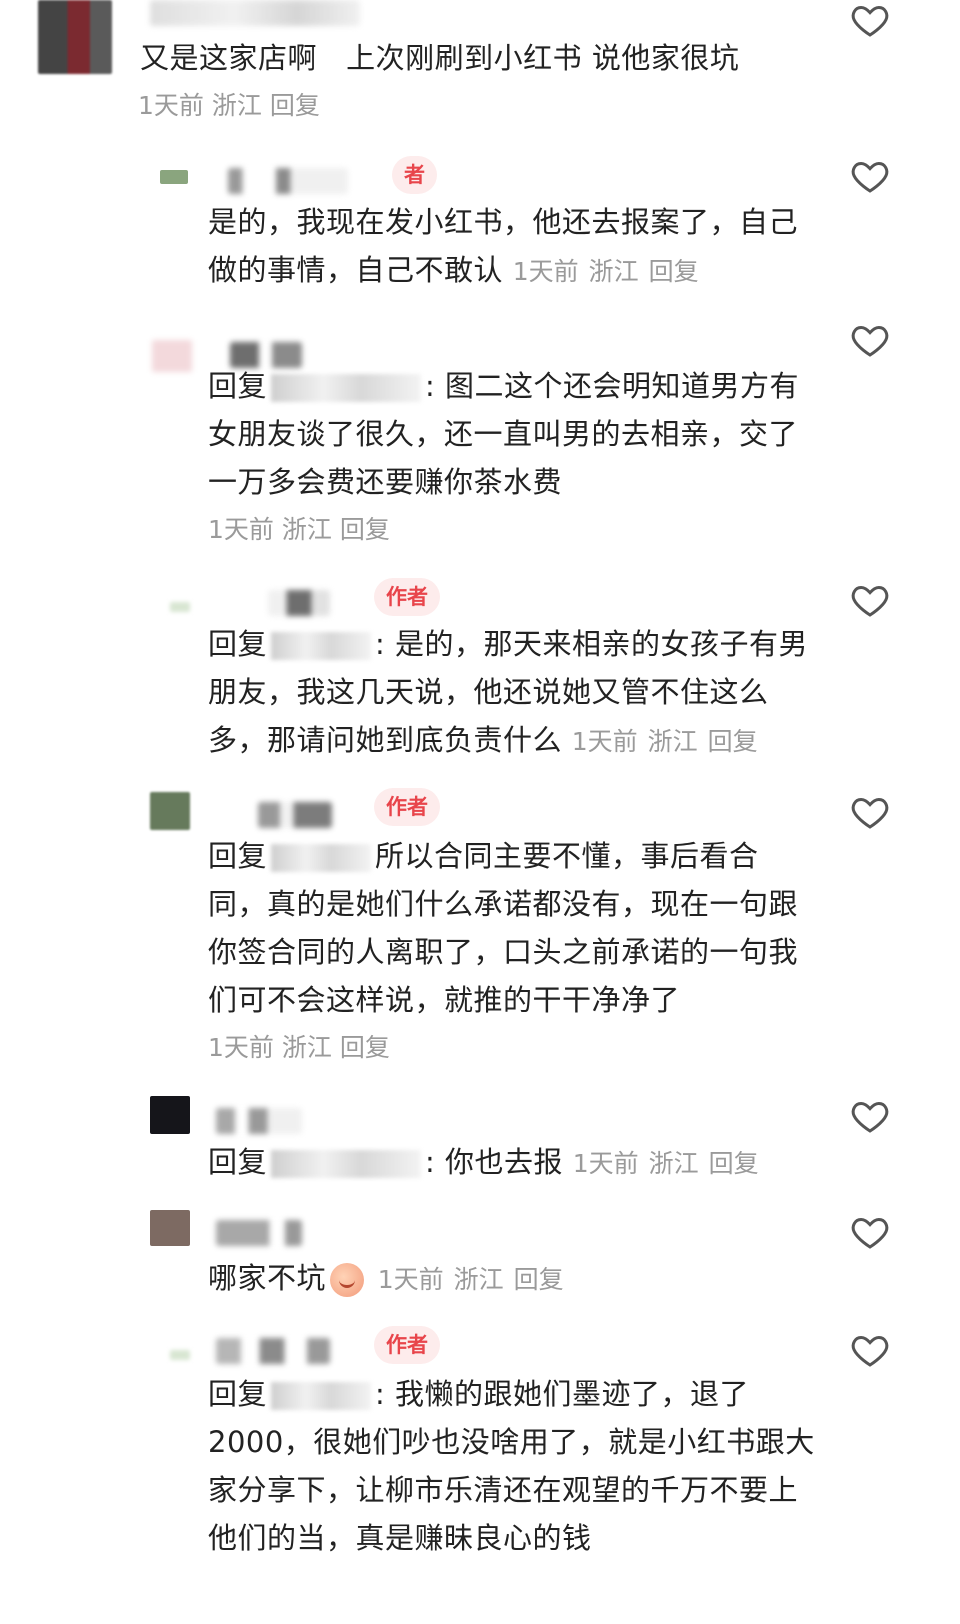 The height and width of the screenshot is (1624, 960). I want to click on comment-text: 又是这家店啊 上次刚刷到小红书 说他家很坑, so click(440, 58).